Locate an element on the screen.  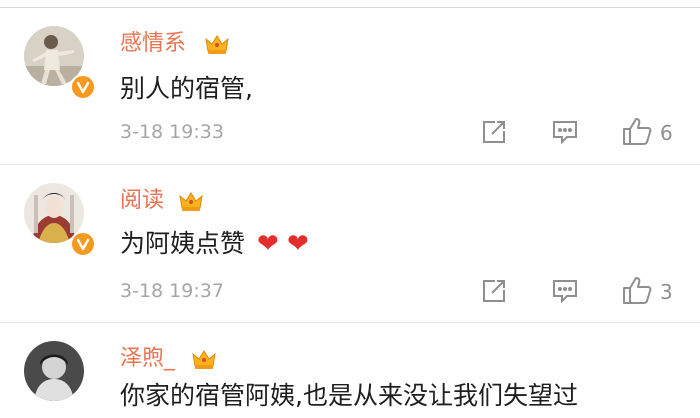
heart-emoji: ❤ ❤ is located at coordinates (282, 244).